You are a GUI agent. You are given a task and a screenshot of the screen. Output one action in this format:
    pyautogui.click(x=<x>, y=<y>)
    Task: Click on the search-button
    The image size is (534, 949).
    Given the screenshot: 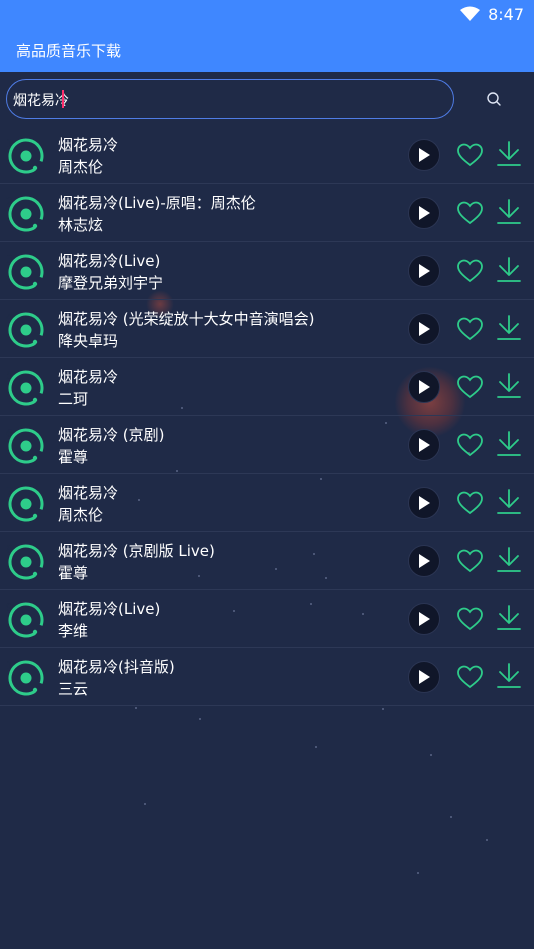 What is the action you would take?
    pyautogui.click(x=494, y=99)
    